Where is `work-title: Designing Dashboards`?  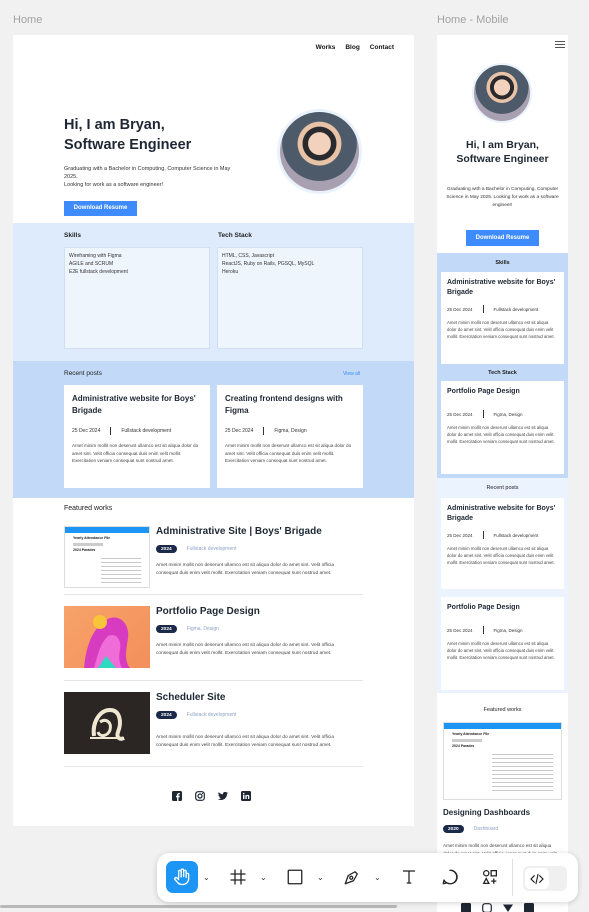
work-title: Designing Dashboards is located at coordinates (487, 812).